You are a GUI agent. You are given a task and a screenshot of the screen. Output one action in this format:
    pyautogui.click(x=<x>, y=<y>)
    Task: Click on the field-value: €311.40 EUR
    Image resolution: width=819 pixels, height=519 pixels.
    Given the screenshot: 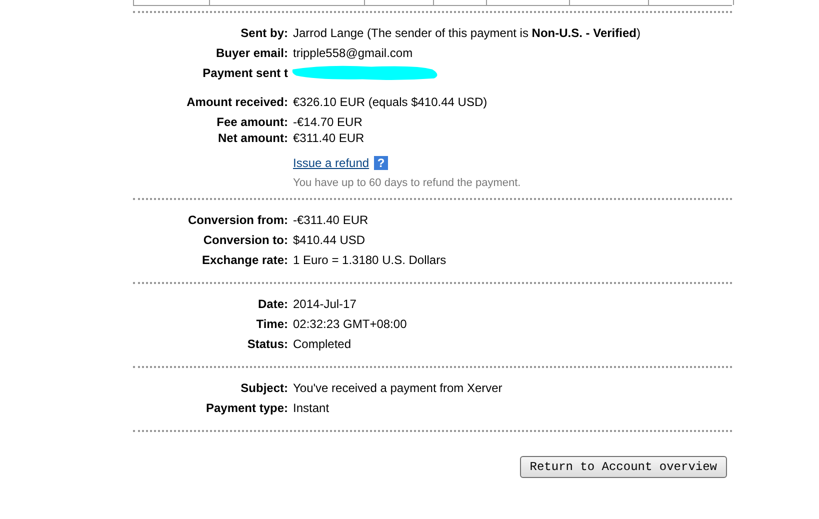 What is the action you would take?
    pyautogui.click(x=328, y=138)
    